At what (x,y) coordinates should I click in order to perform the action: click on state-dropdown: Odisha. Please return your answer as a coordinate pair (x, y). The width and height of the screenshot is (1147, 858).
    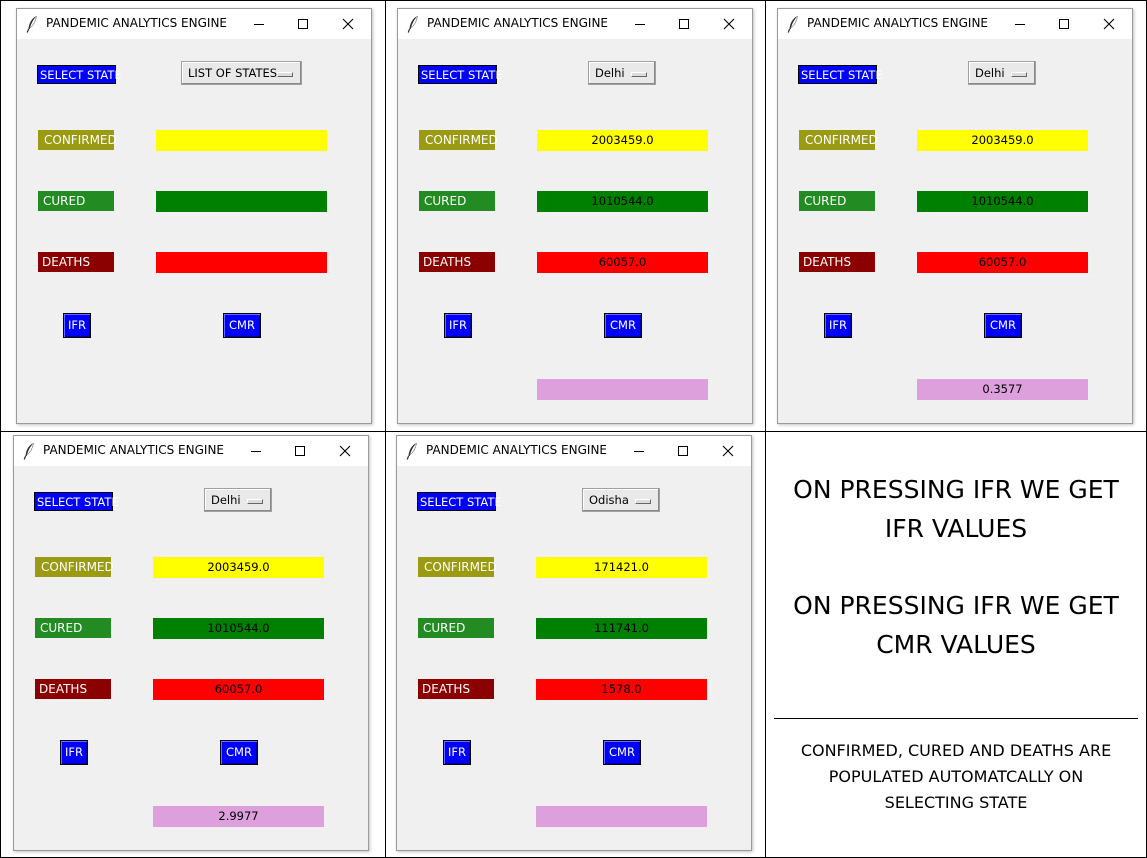
    Looking at the image, I should click on (621, 500).